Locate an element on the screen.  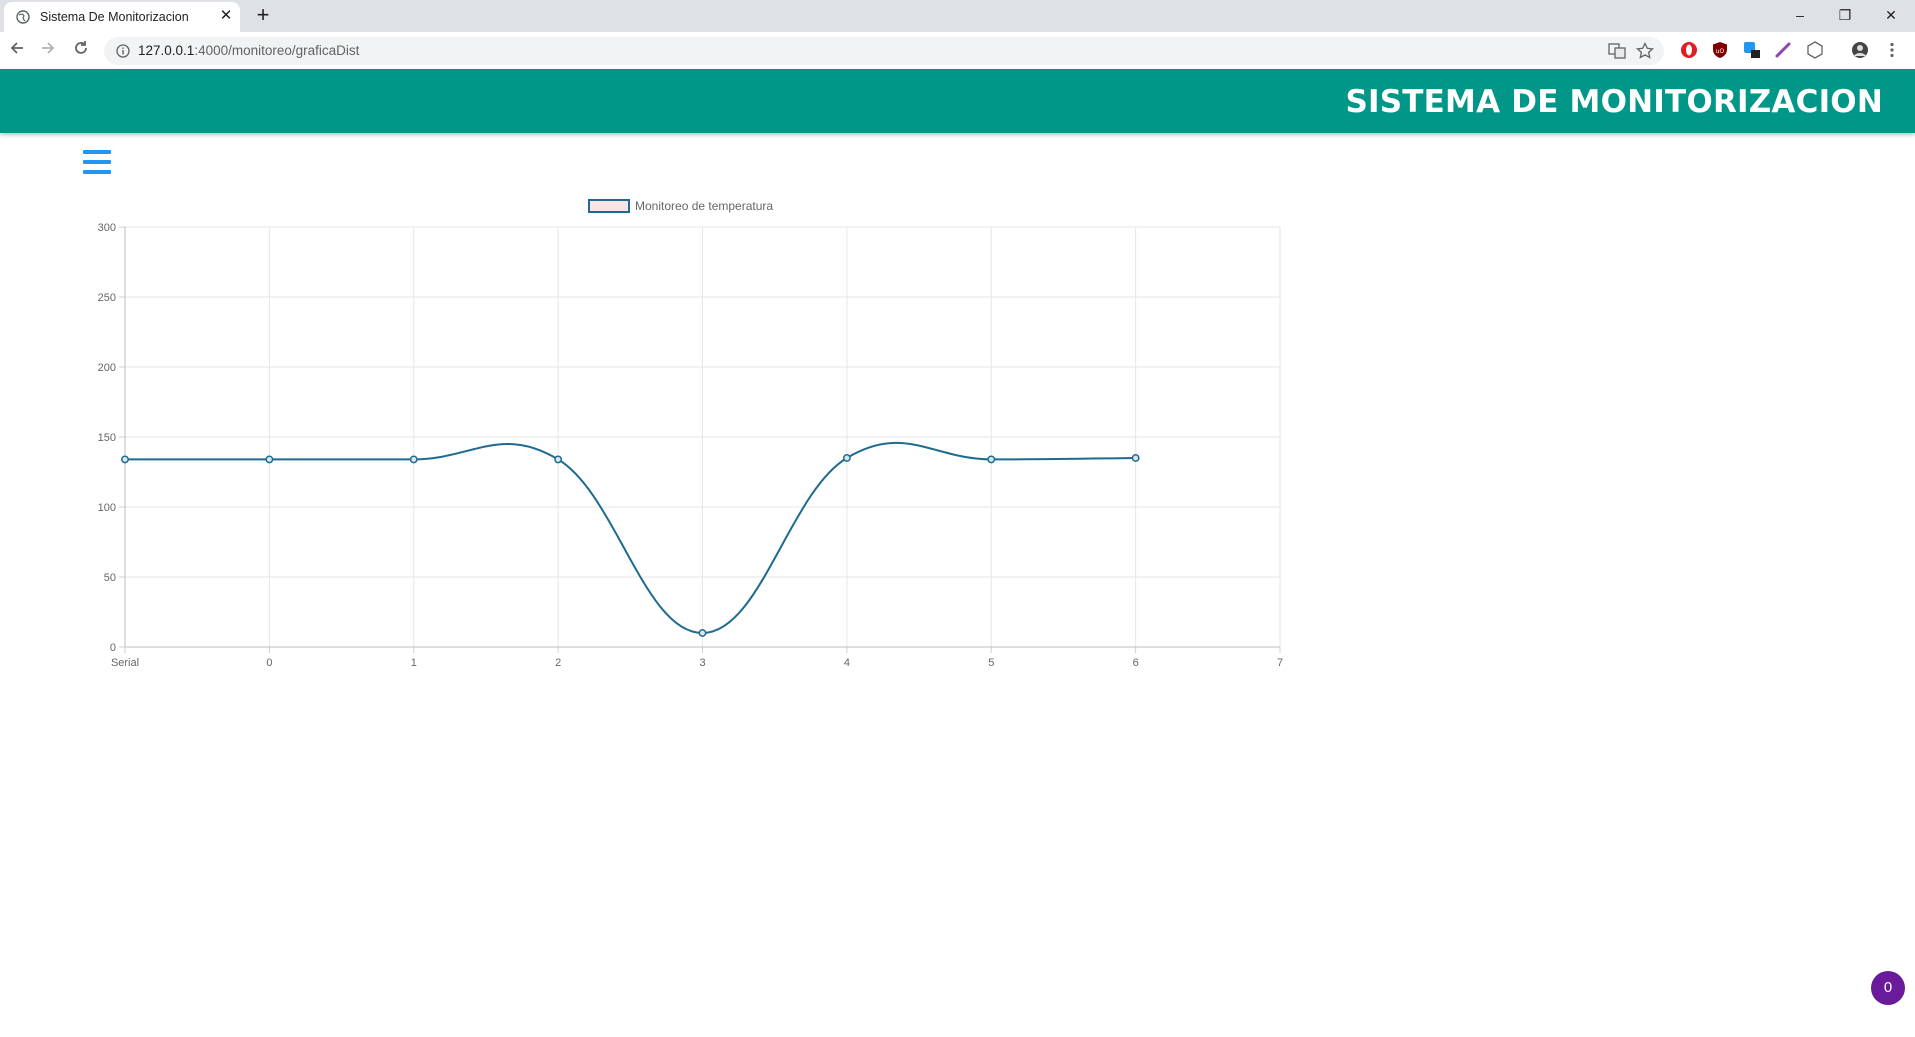
y-tick-label: 100 is located at coordinates (107, 508).